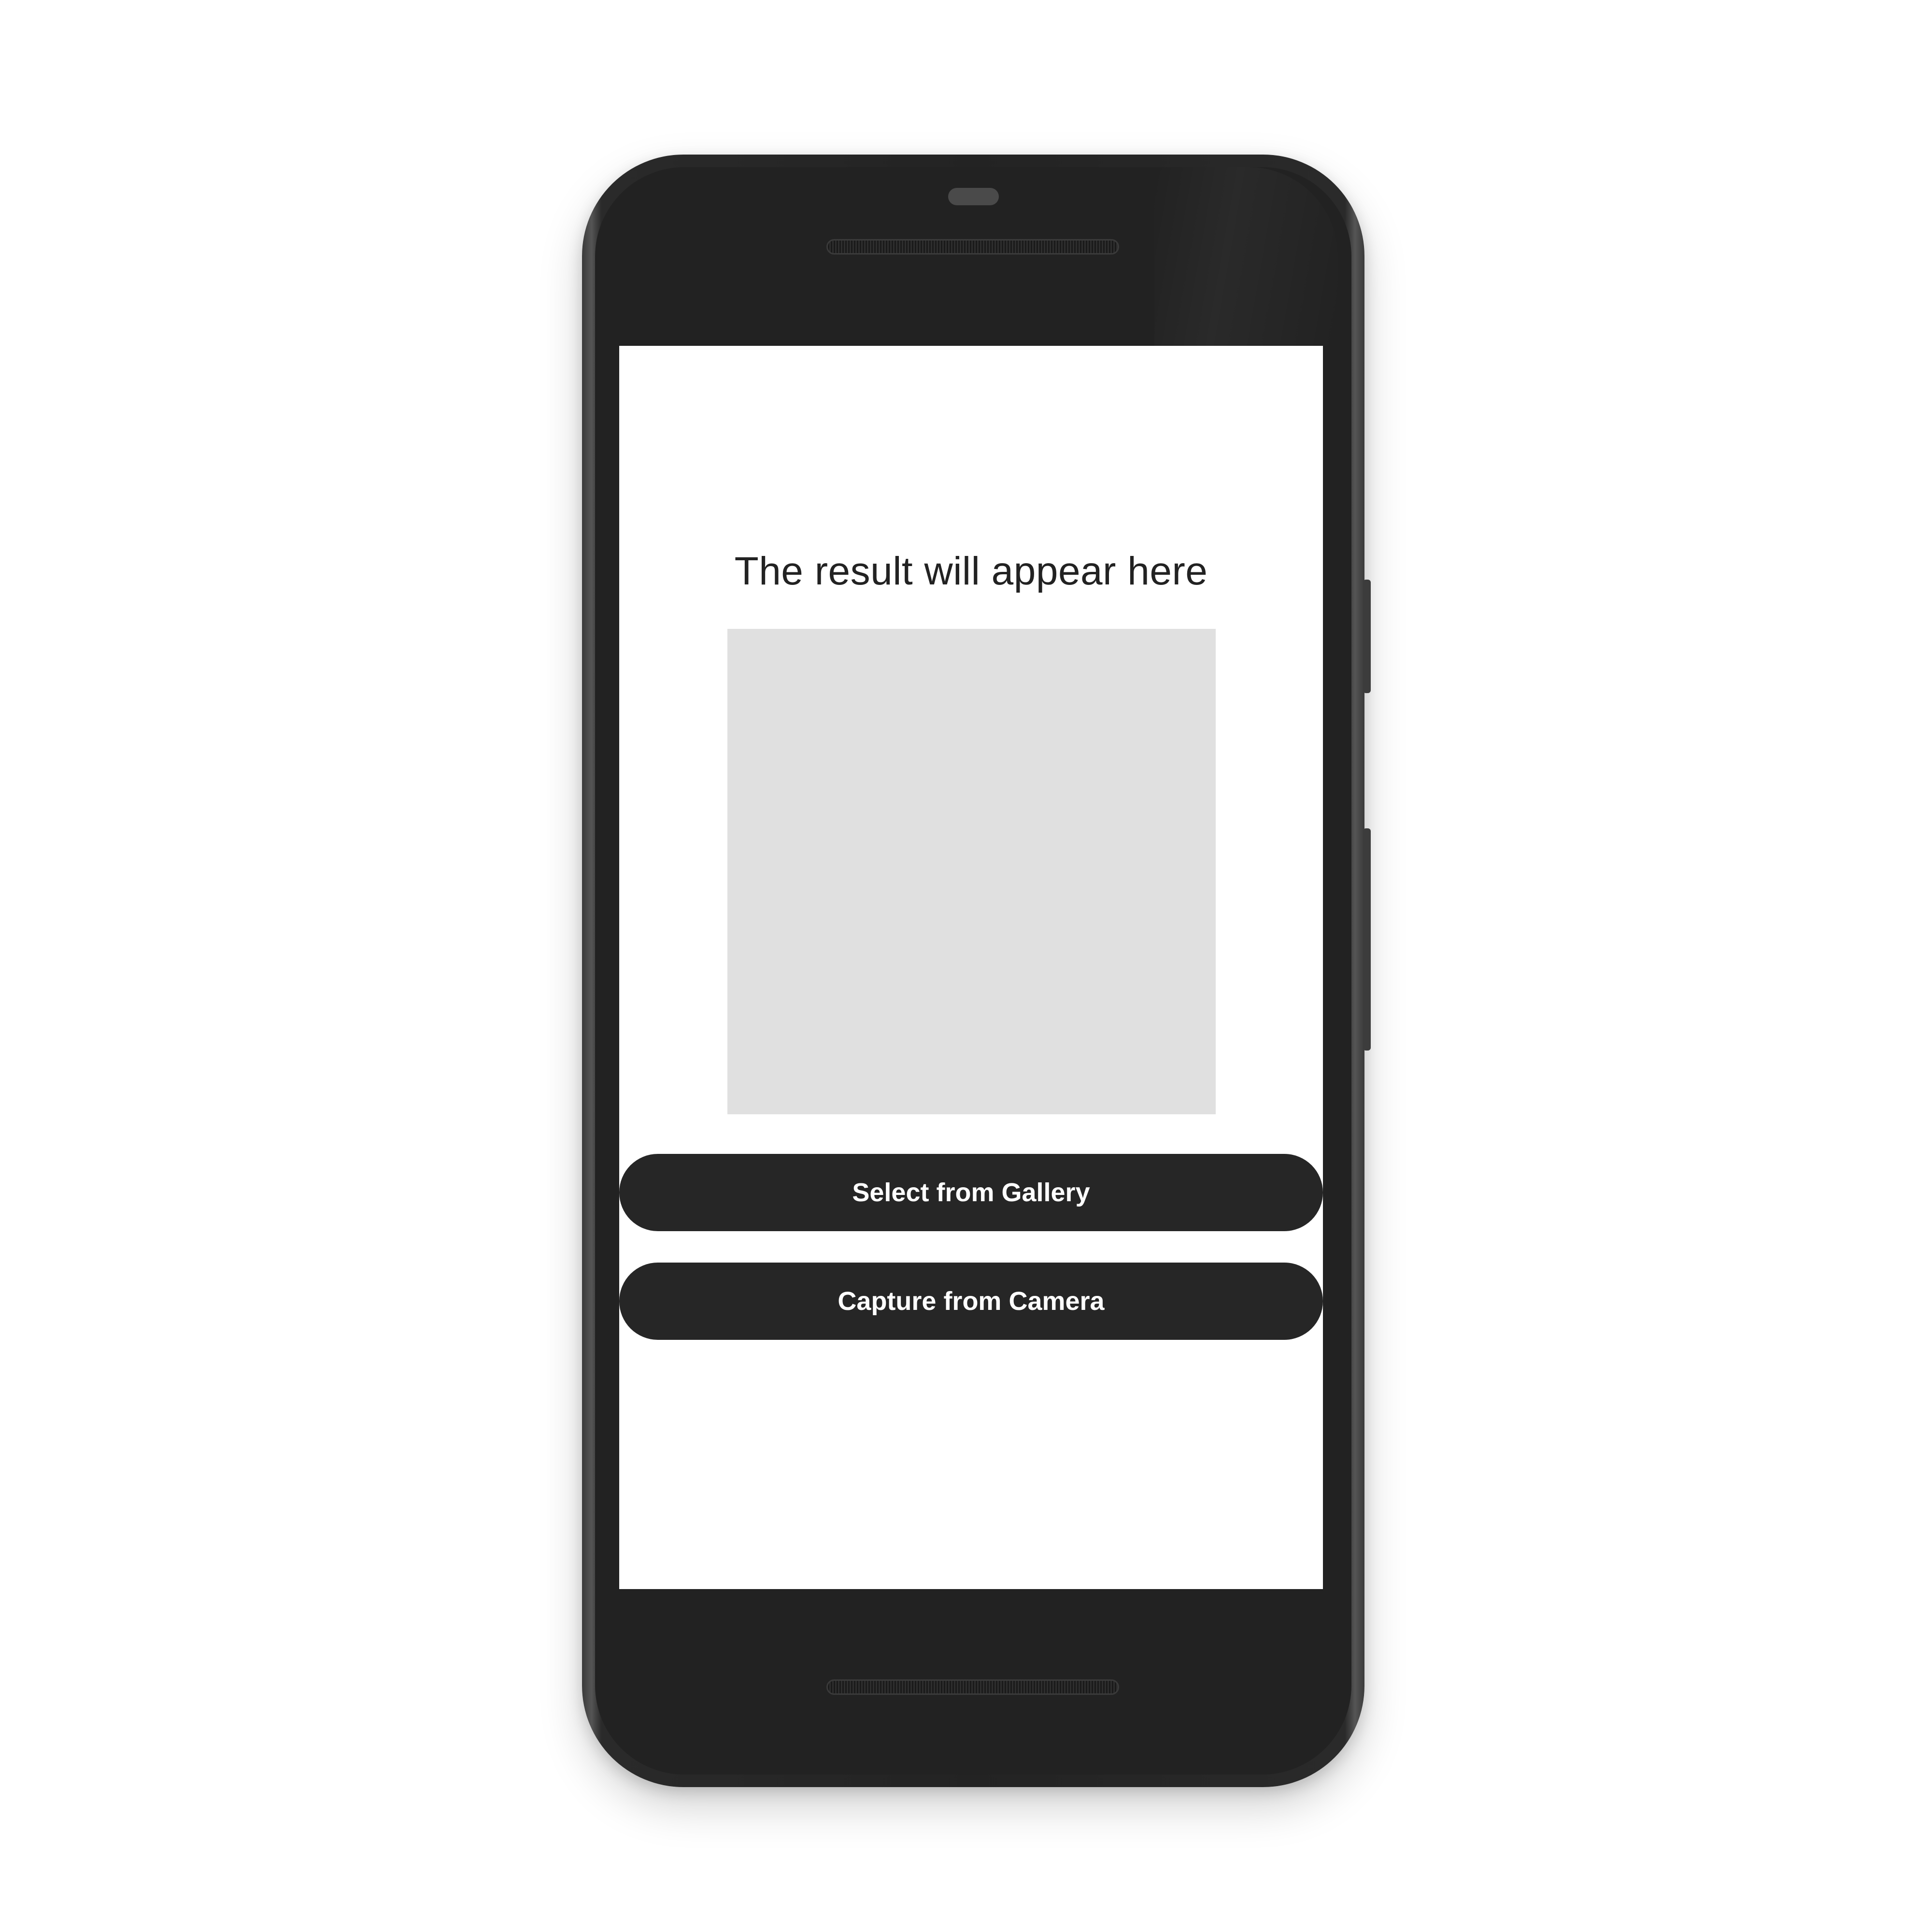  I want to click on result-image-placeholder, so click(971, 871).